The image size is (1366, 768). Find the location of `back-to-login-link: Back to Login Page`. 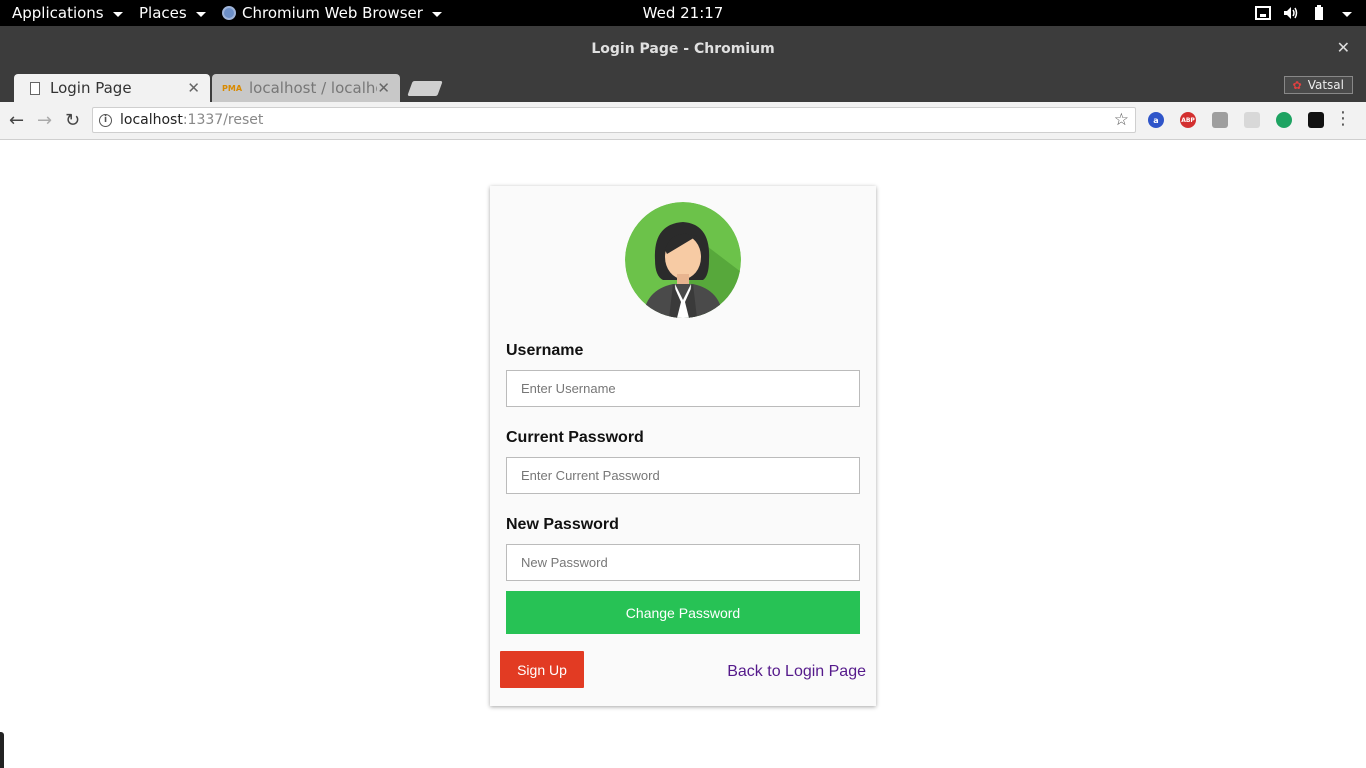

back-to-login-link: Back to Login Page is located at coordinates (796, 672).